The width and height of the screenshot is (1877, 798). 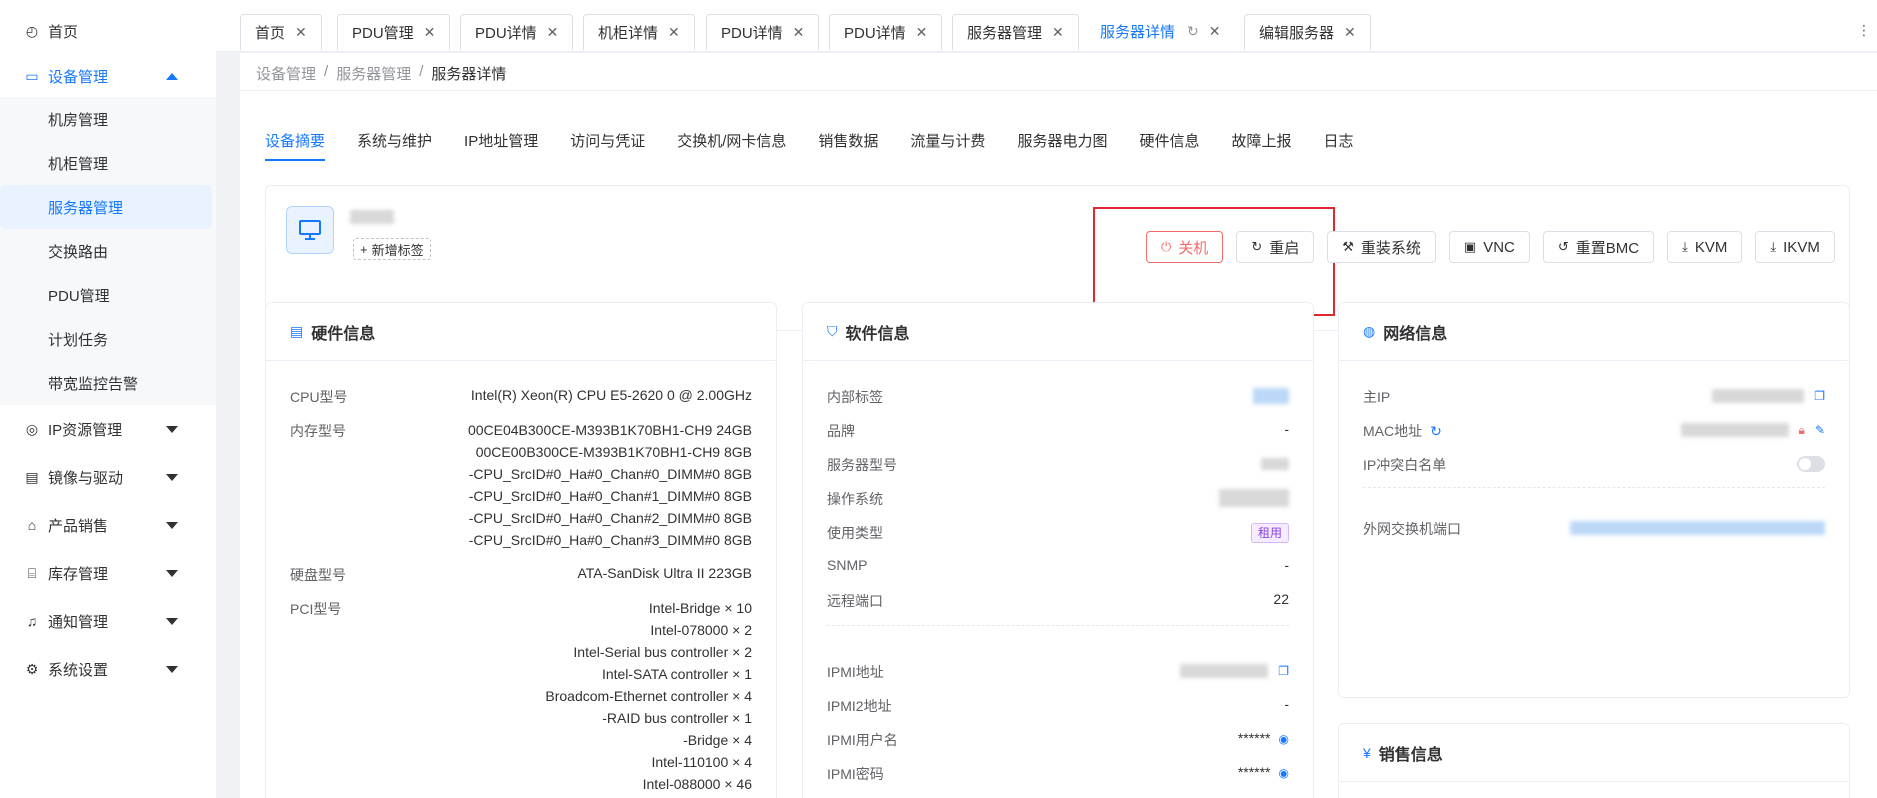 What do you see at coordinates (32, 621) in the screenshot?
I see `bell-icon: ♫` at bounding box center [32, 621].